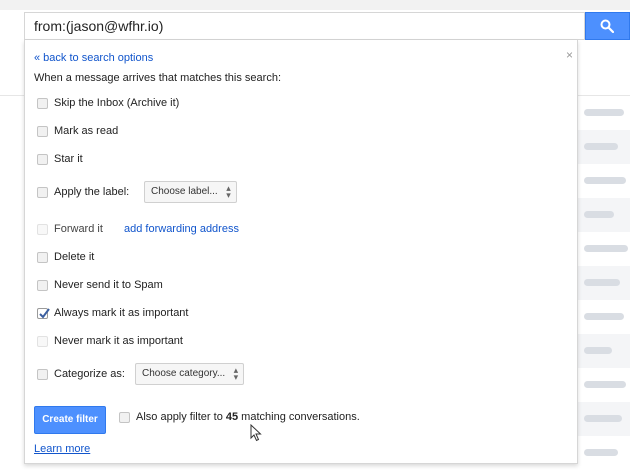  Describe the element at coordinates (86, 131) in the screenshot. I see `option-label: Mark as read` at that location.